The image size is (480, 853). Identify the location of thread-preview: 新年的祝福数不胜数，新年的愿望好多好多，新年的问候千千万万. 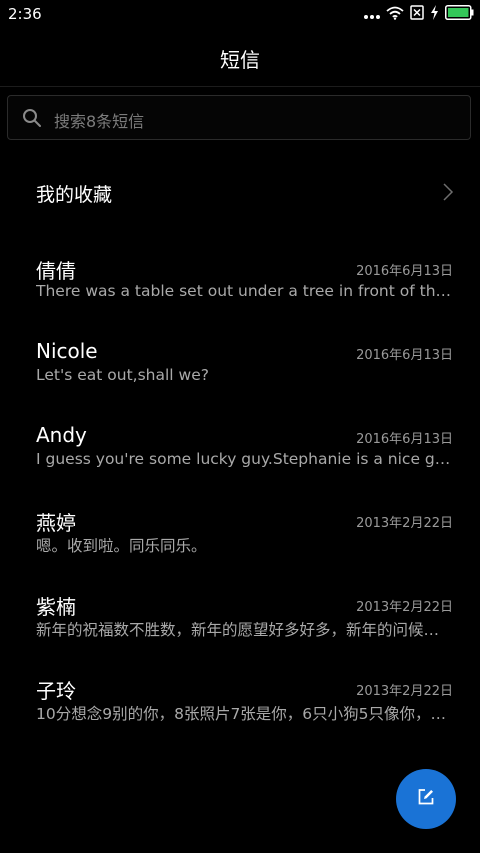
(245, 630).